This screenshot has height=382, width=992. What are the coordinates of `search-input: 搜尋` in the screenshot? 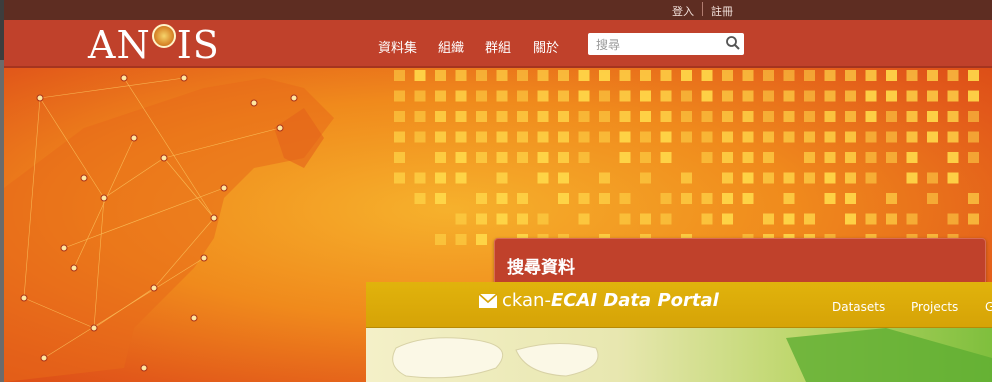 It's located at (666, 44).